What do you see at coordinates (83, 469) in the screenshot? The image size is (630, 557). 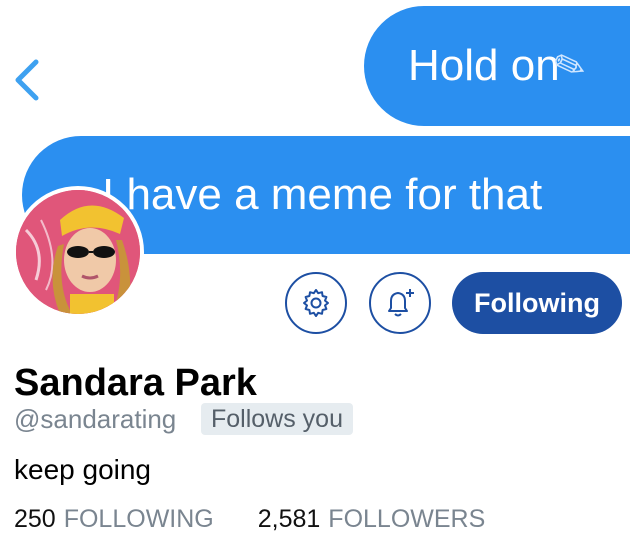 I see `profile-bio: keep going` at bounding box center [83, 469].